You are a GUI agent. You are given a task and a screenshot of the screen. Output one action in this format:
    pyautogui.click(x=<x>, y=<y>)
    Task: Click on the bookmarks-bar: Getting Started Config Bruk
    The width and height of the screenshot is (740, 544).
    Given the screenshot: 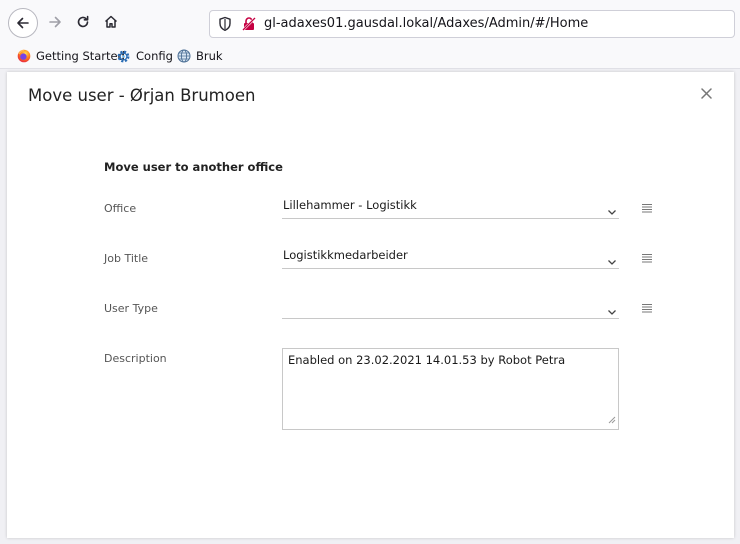 What is the action you would take?
    pyautogui.click(x=370, y=56)
    